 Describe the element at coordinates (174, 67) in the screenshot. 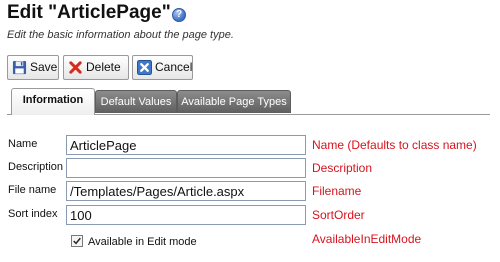

I see `cancel-button-label: Cancel` at that location.